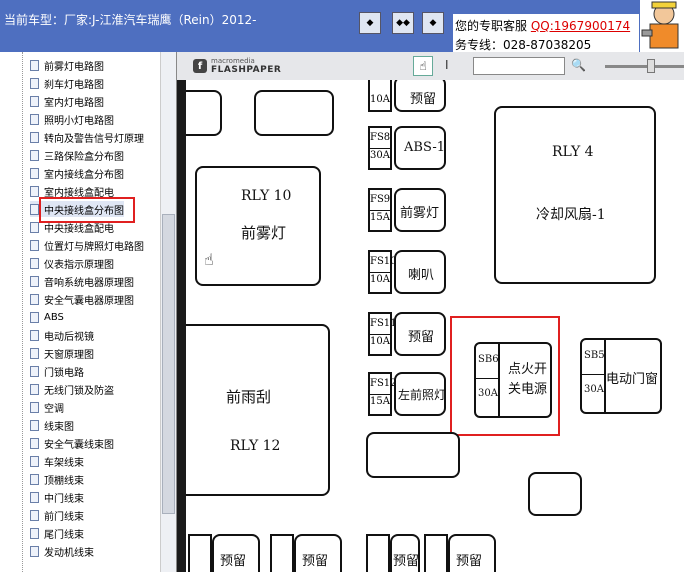  I want to click on tree-item-label: 前雾灯电路图, so click(74, 67).